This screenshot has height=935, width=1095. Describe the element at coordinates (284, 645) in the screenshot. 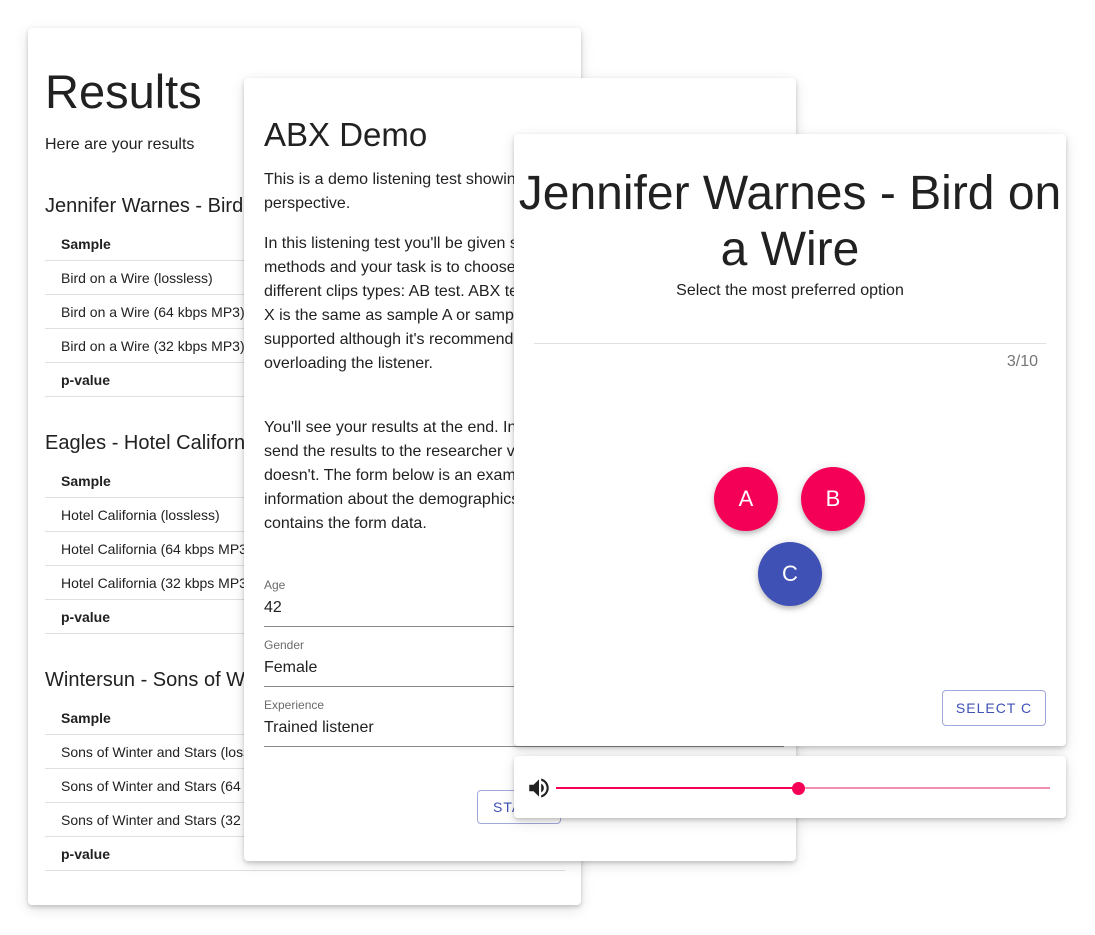

I see `gender-label: Gender` at that location.